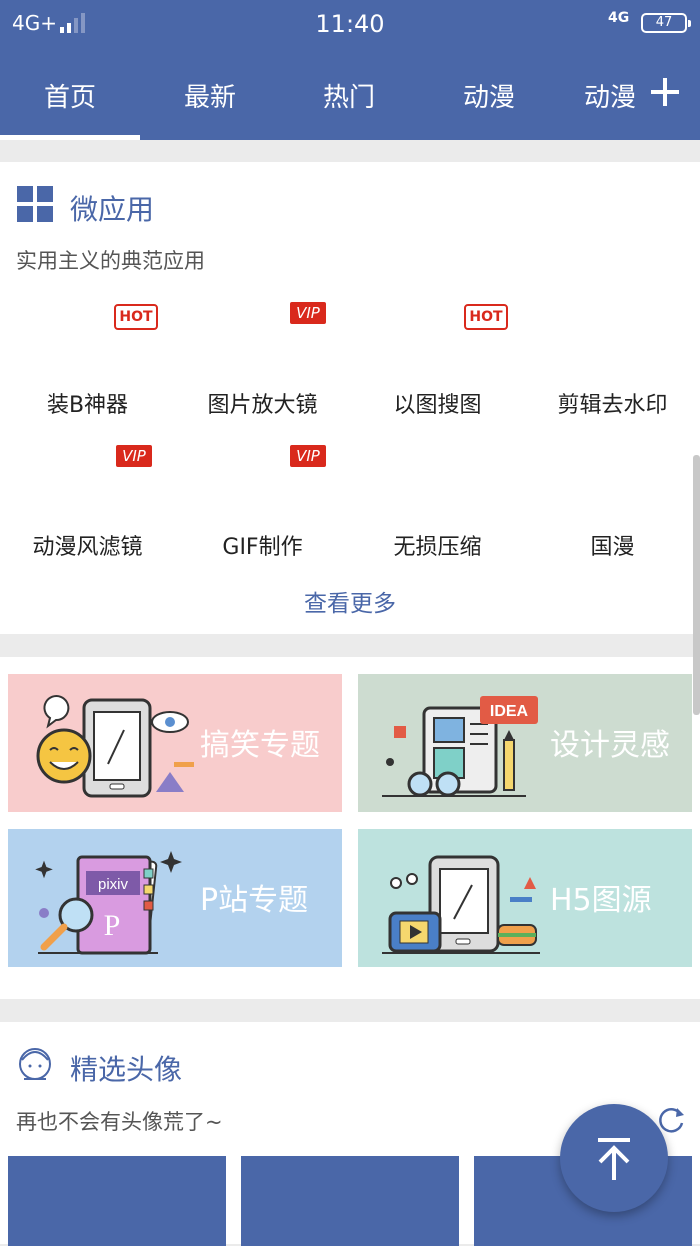 The height and width of the screenshot is (1246, 700). I want to click on app-item: 图片放大镜, so click(262, 403).